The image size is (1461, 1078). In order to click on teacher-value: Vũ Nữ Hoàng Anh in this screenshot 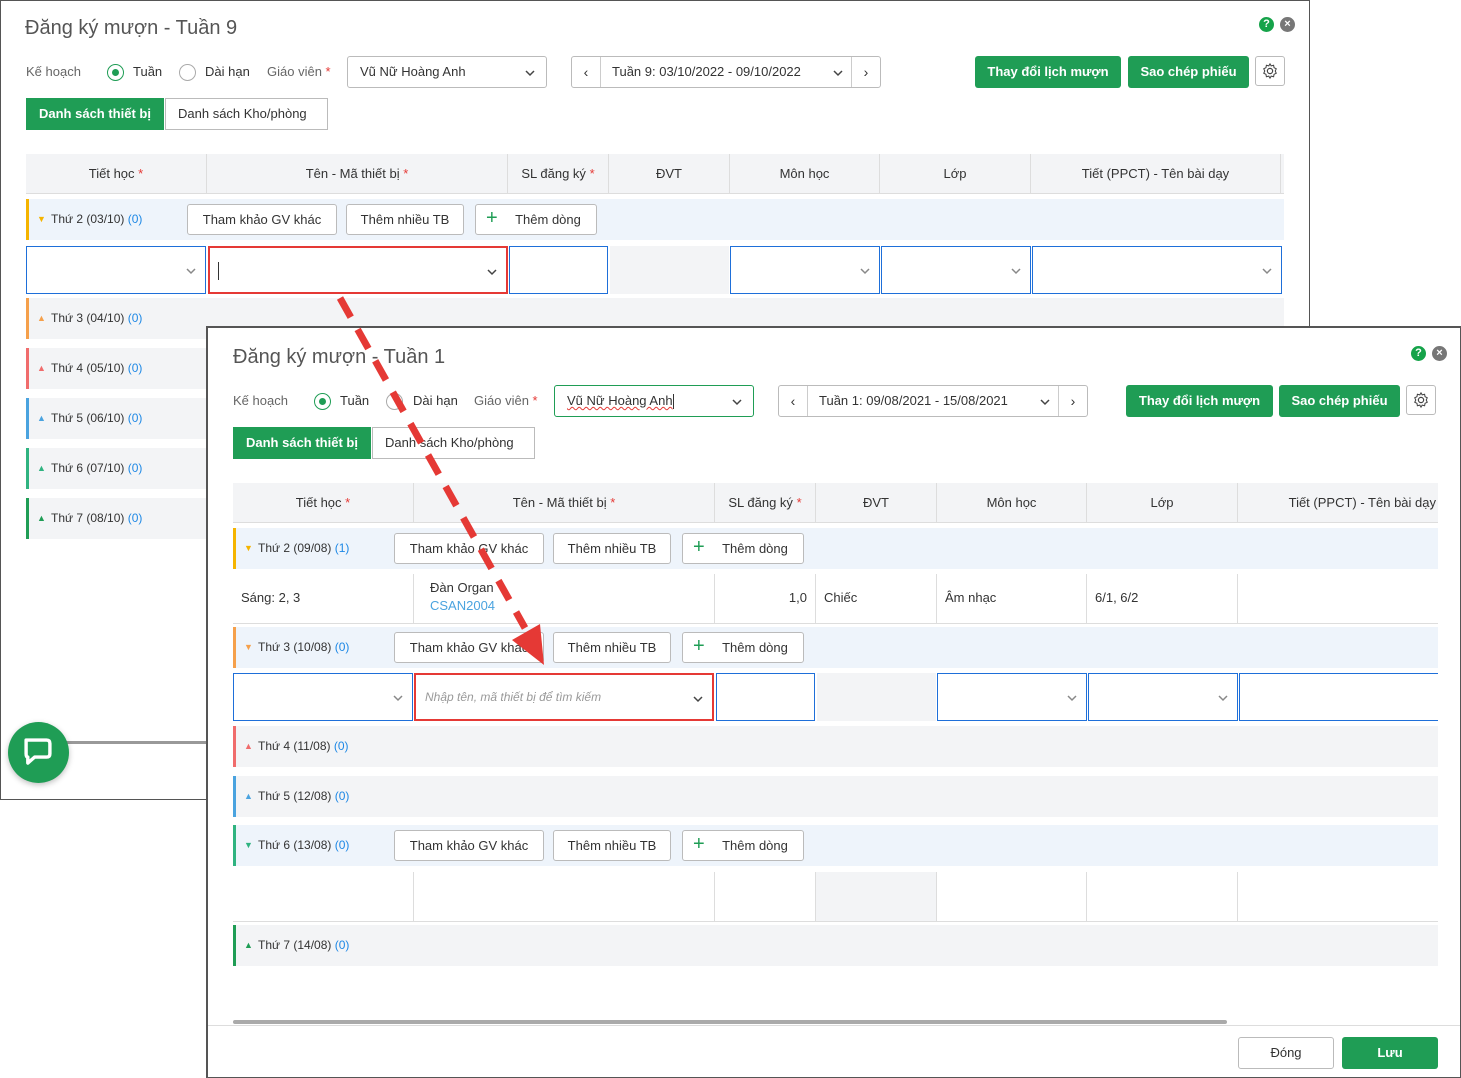, I will do `click(413, 71)`.